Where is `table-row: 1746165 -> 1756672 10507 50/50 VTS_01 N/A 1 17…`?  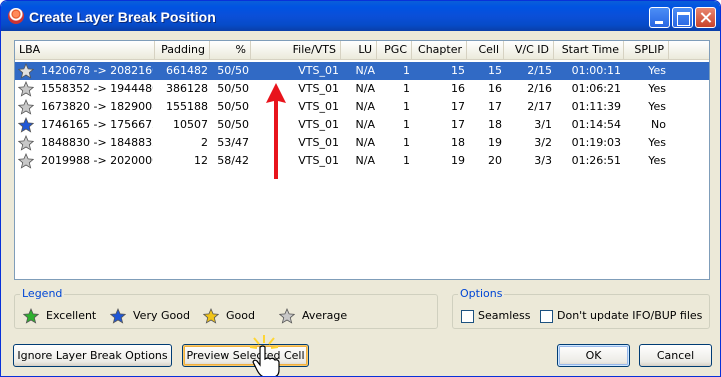 table-row: 1746165 -> 1756672 10507 50/50 VTS_01 N/A 1 17… is located at coordinates (362, 125).